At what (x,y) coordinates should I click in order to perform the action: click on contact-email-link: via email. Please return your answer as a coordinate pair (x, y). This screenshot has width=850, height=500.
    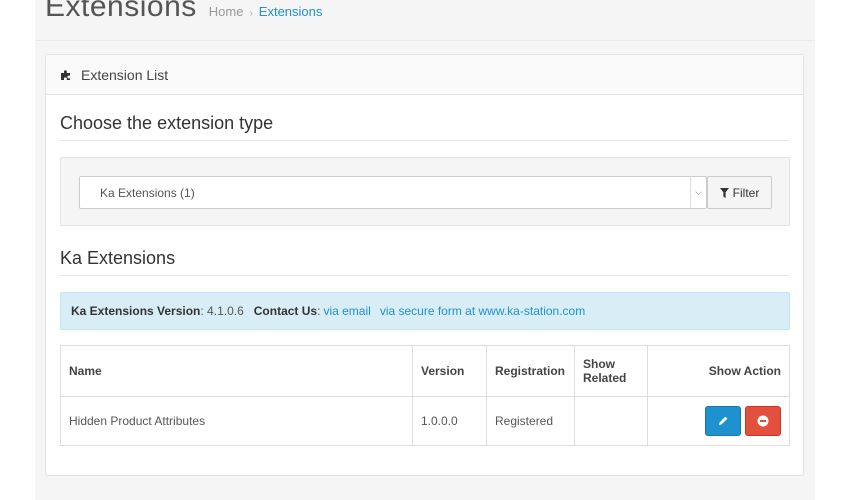
    Looking at the image, I should click on (346, 311).